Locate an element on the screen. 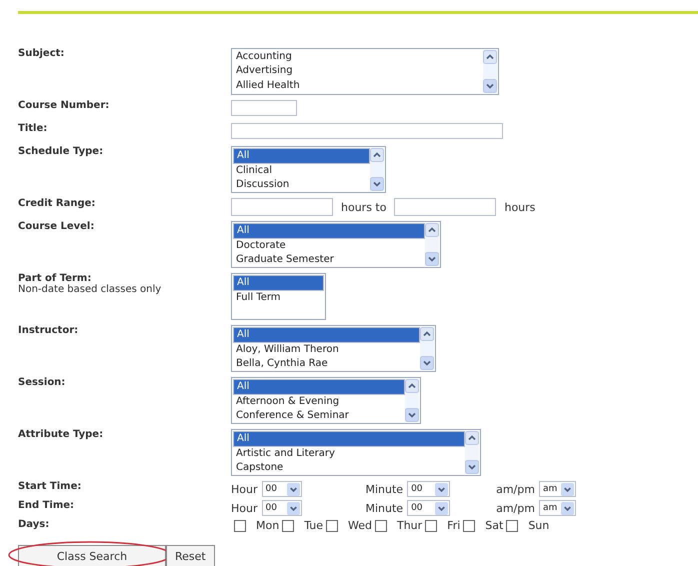  field-label: End Time: is located at coordinates (47, 505).